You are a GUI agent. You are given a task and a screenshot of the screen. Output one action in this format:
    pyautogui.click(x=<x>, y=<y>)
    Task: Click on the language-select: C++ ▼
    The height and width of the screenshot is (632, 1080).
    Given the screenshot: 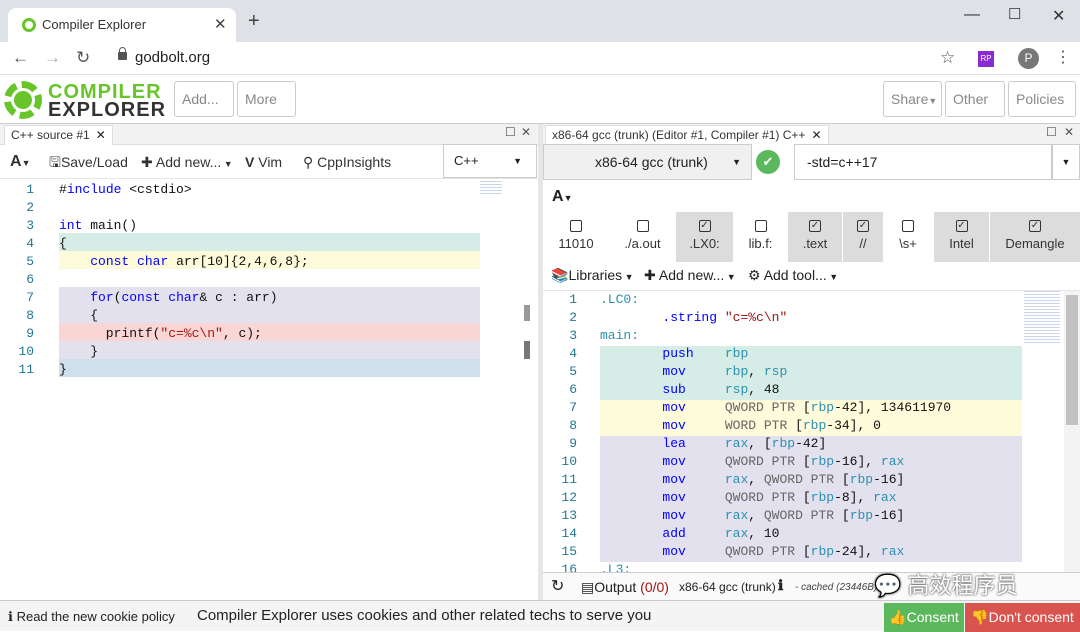 What is the action you would take?
    pyautogui.click(x=490, y=161)
    